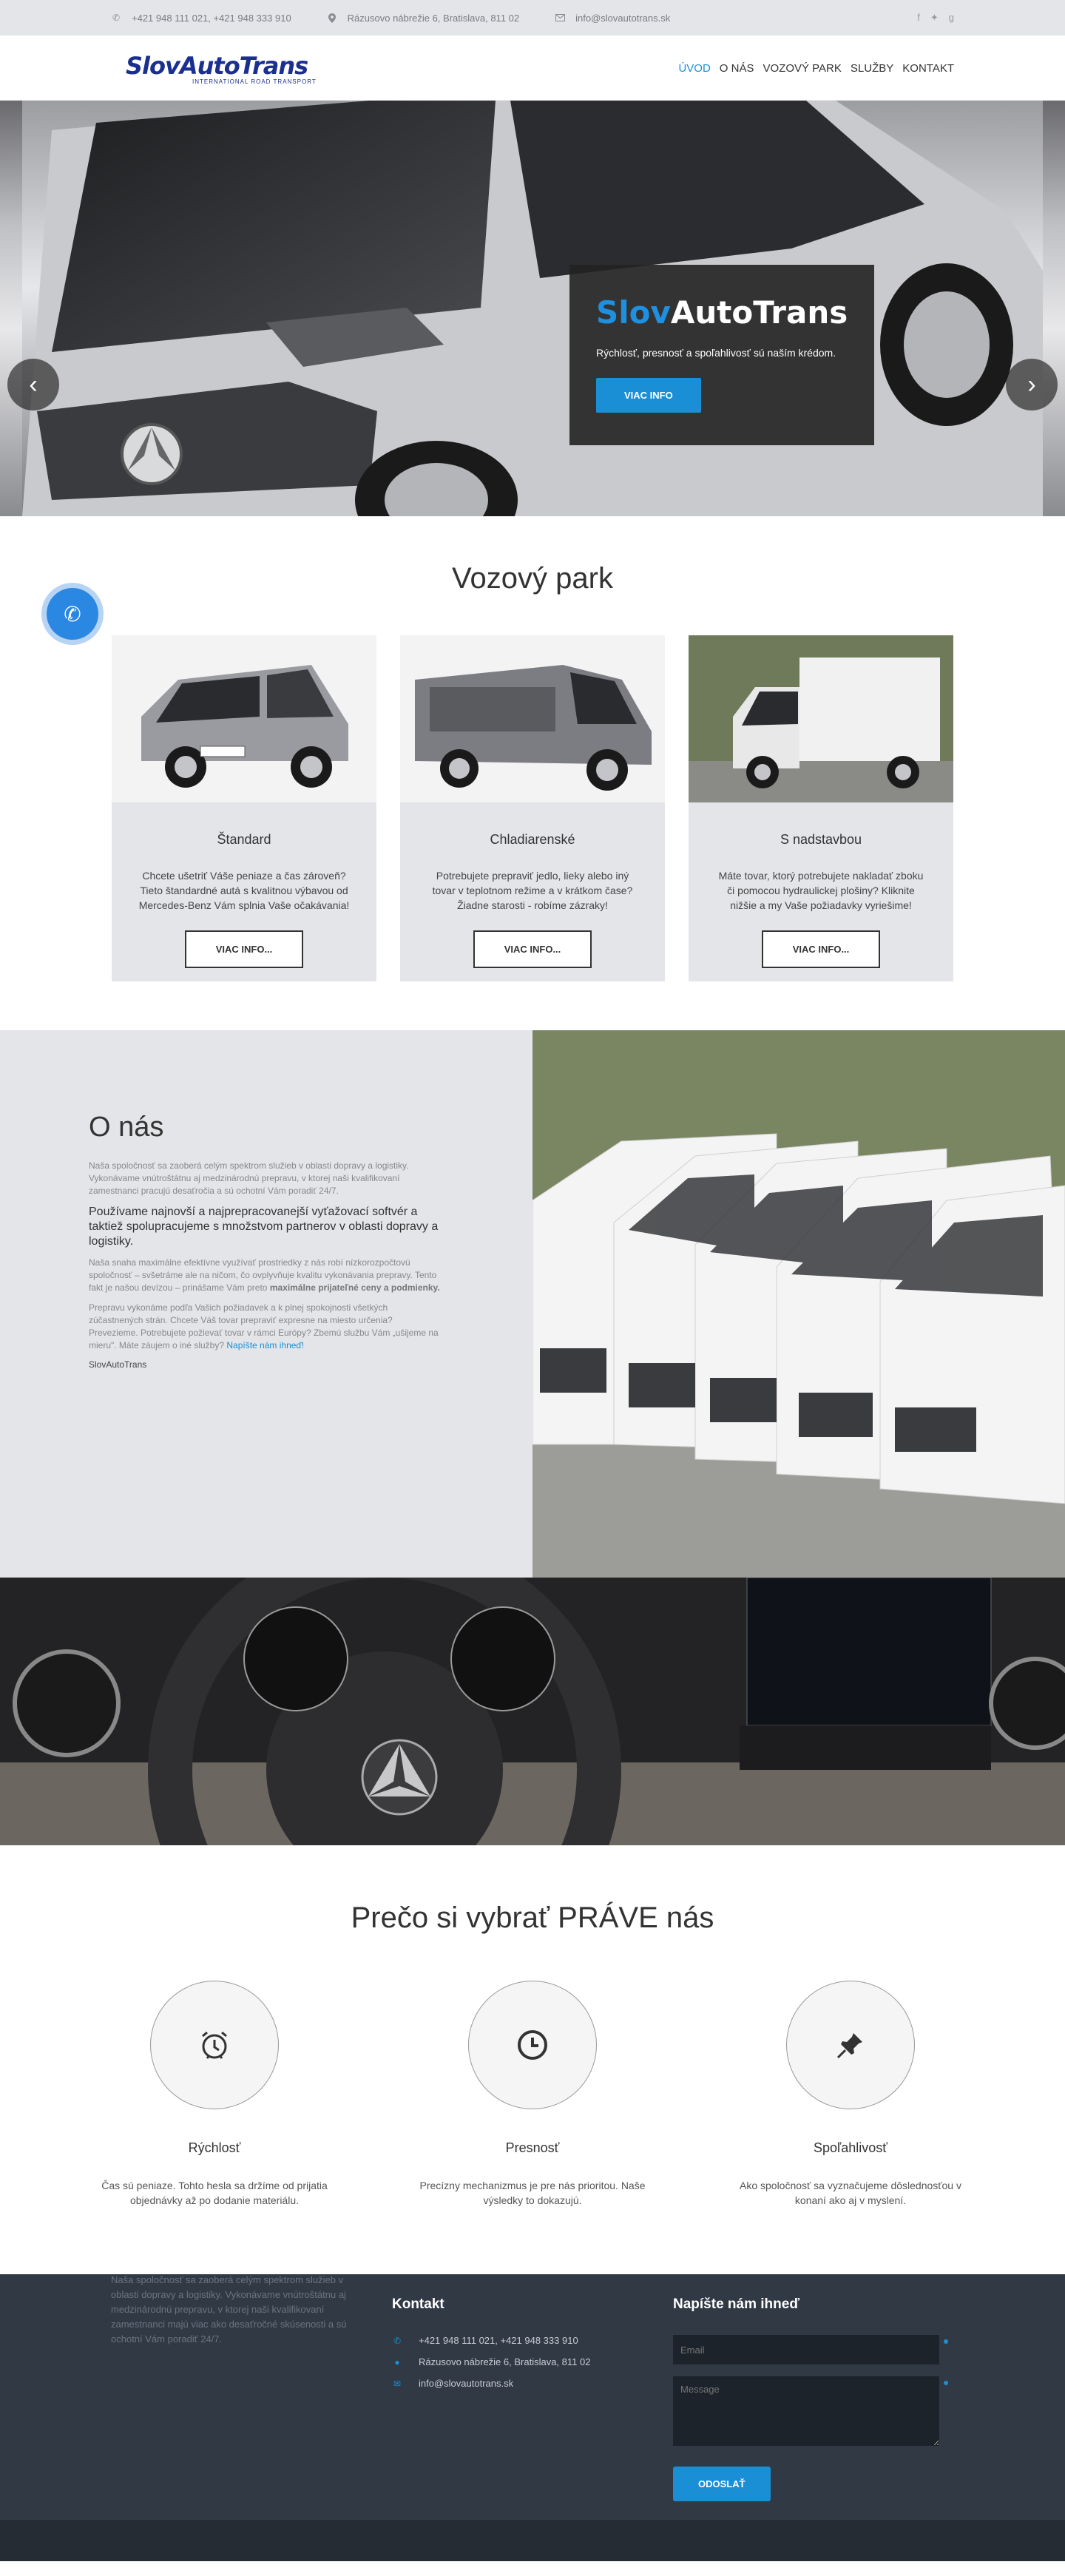 The width and height of the screenshot is (1065, 2576). Describe the element at coordinates (736, 2304) in the screenshot. I see `footer-form-title: Napíšte nám ihneď` at that location.